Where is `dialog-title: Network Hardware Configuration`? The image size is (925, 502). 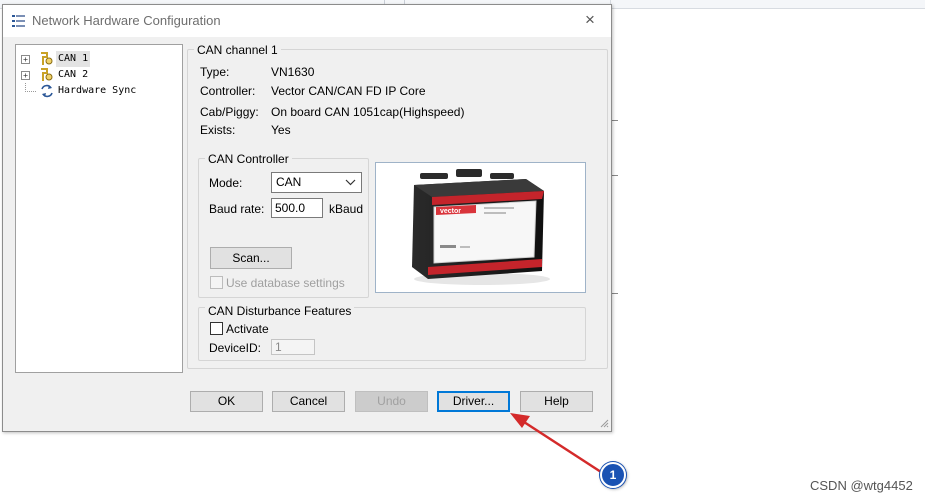
dialog-title: Network Hardware Configuration is located at coordinates (126, 20).